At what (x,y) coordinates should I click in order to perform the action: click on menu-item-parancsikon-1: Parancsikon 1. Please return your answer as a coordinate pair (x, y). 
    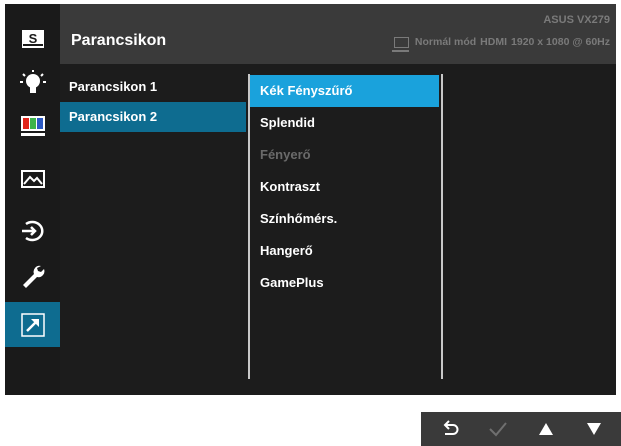
    Looking at the image, I should click on (153, 87).